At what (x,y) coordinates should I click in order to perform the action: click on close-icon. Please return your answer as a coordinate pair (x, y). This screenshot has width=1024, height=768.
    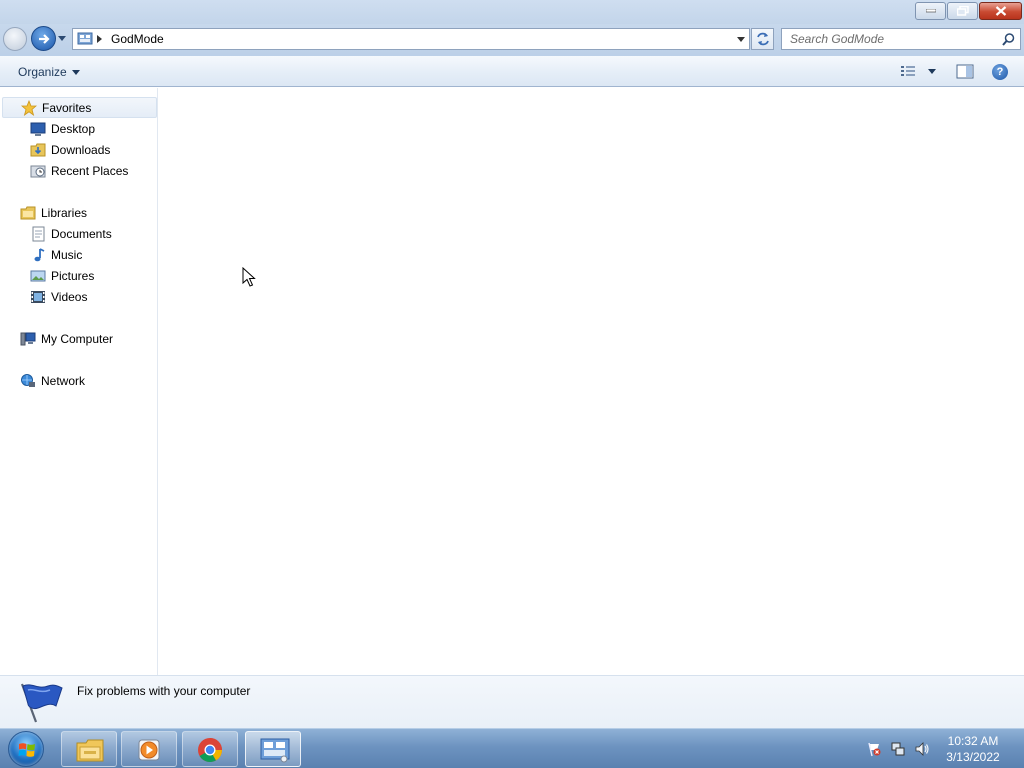
    Looking at the image, I should click on (1000, 11).